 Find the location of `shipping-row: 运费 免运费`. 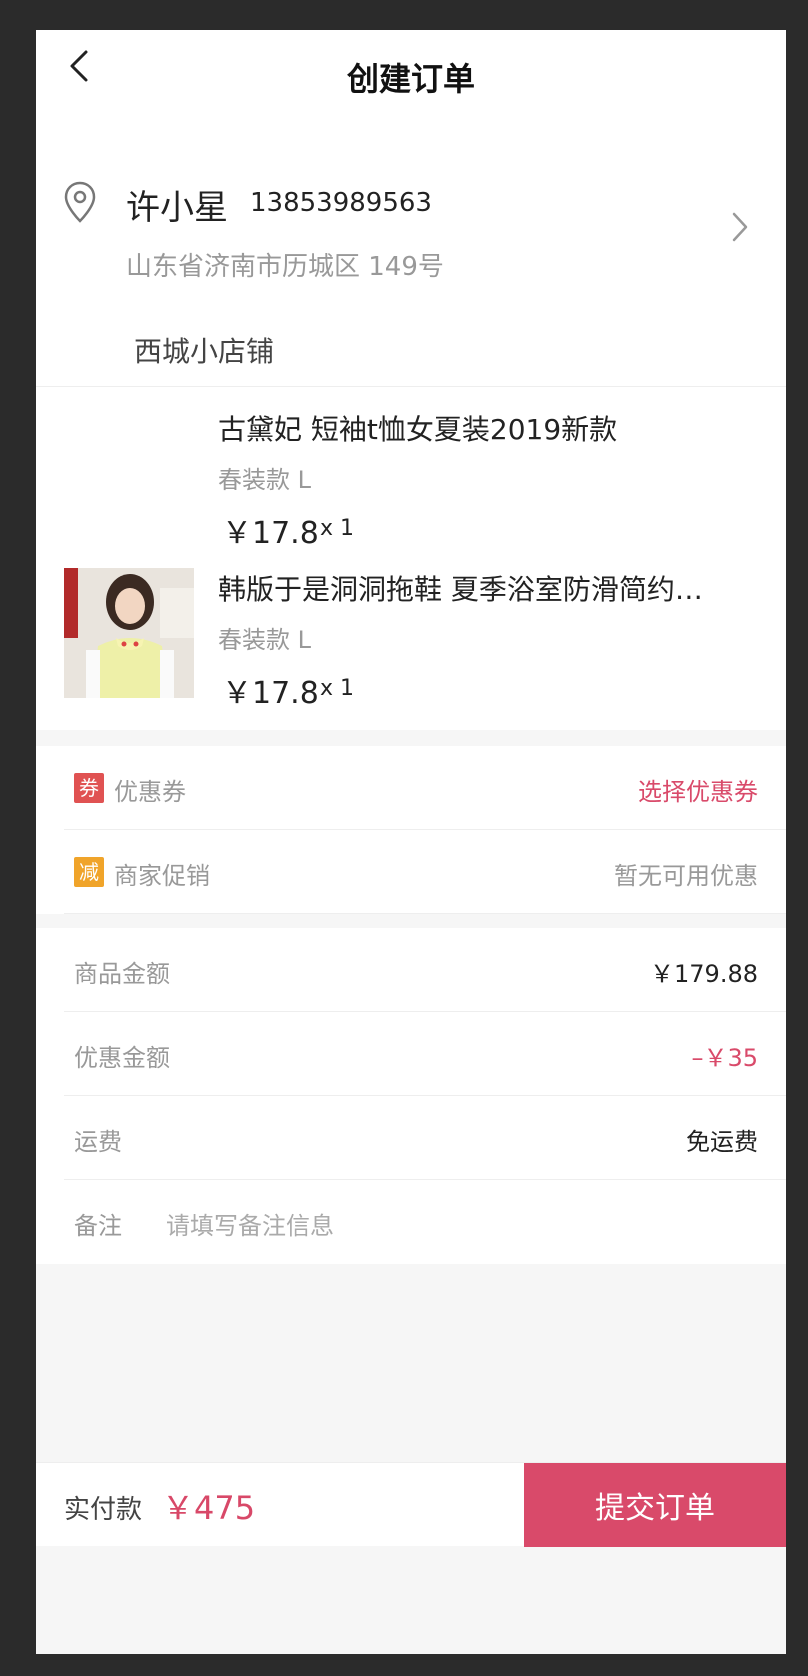

shipping-row: 运费 免运费 is located at coordinates (411, 1138).